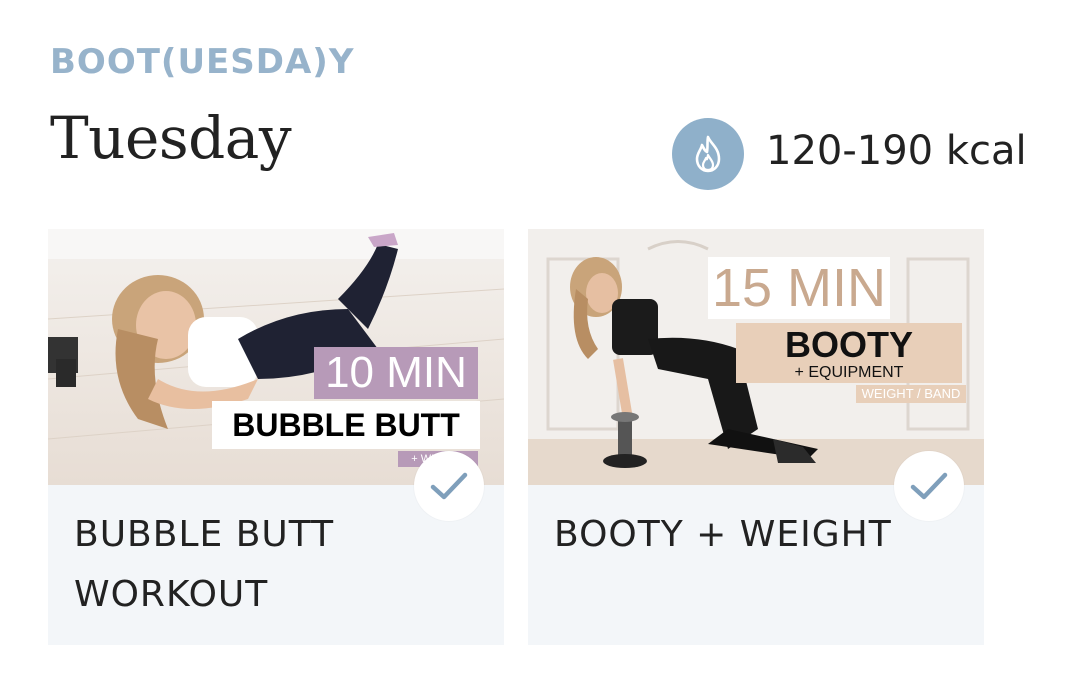 The image size is (1078, 680). Describe the element at coordinates (911, 394) in the screenshot. I see `thumbnail-tag: WEIGHT / BAND` at that location.